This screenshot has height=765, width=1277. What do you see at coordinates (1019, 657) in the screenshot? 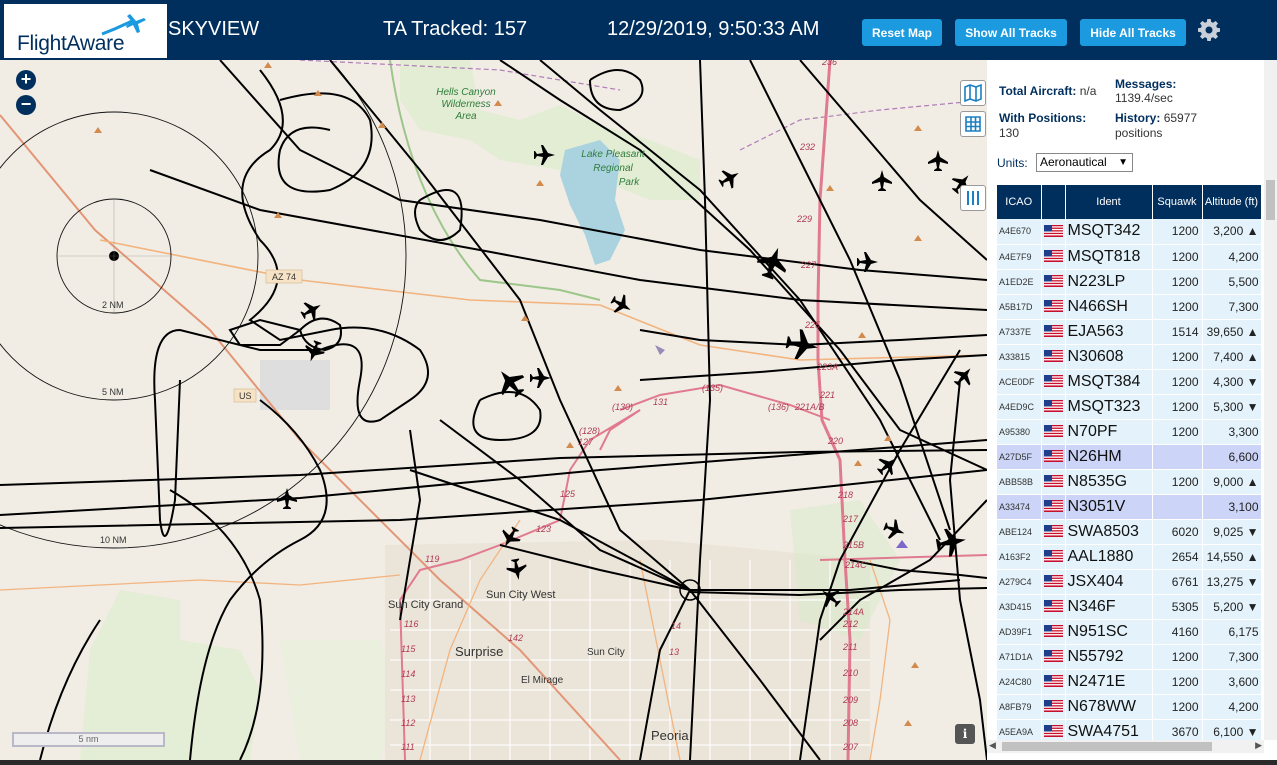
I see `cell-icao: A71D1A` at bounding box center [1019, 657].